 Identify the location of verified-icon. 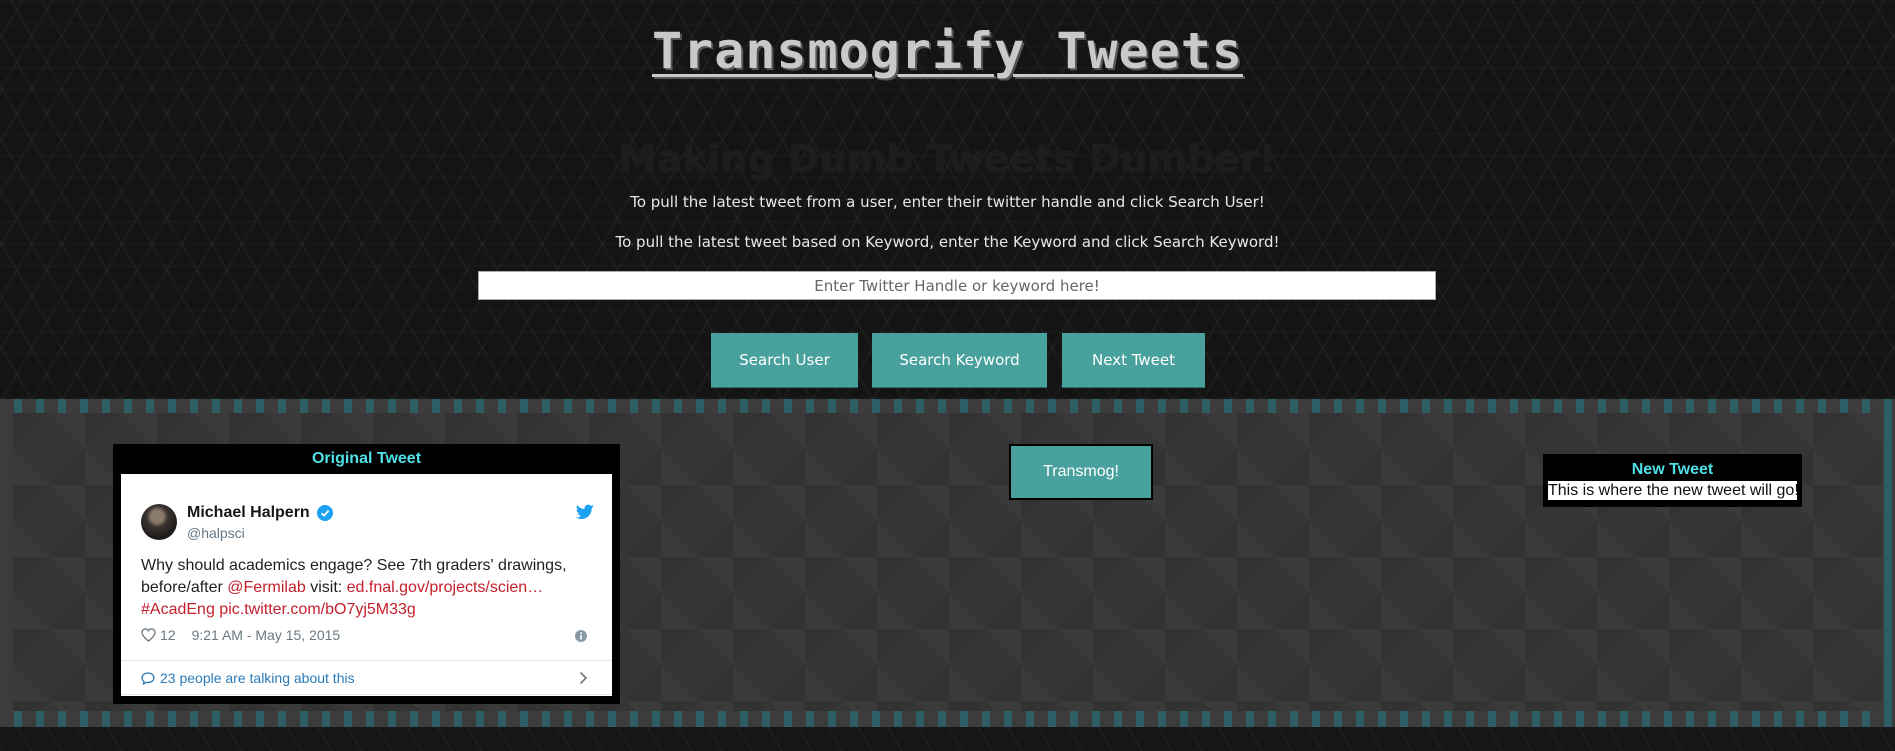
(325, 513).